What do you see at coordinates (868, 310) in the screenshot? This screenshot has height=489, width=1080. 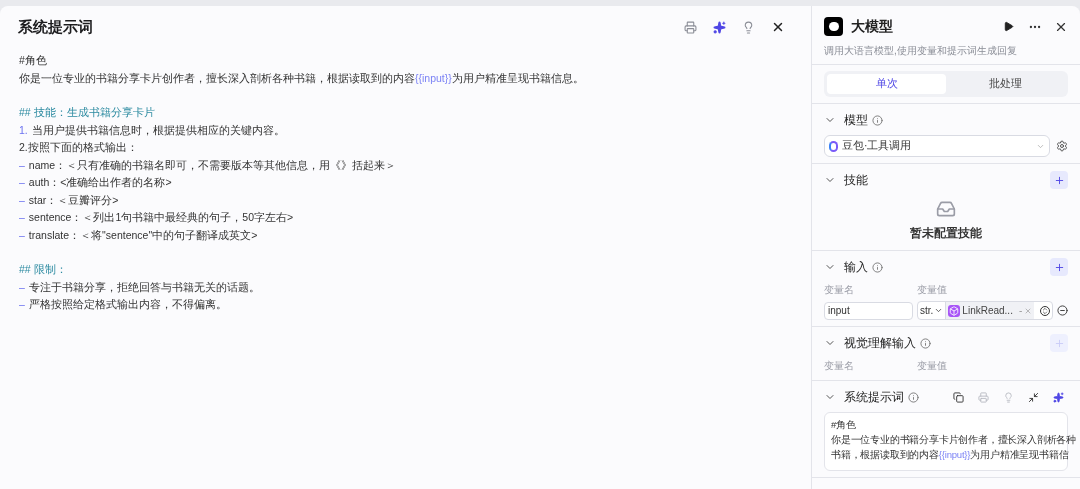 I see `variable-name-field: input` at bounding box center [868, 310].